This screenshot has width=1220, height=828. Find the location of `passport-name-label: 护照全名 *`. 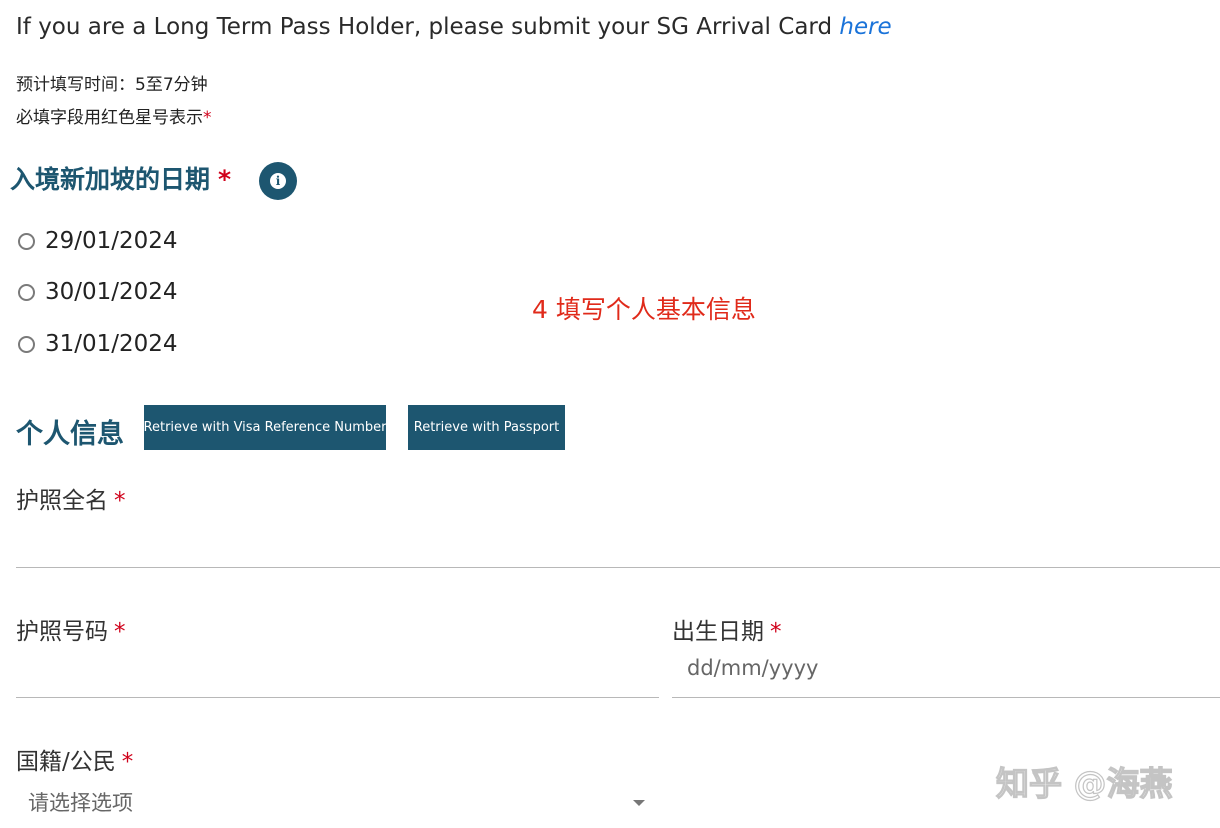

passport-name-label: 护照全名 * is located at coordinates (71, 498).